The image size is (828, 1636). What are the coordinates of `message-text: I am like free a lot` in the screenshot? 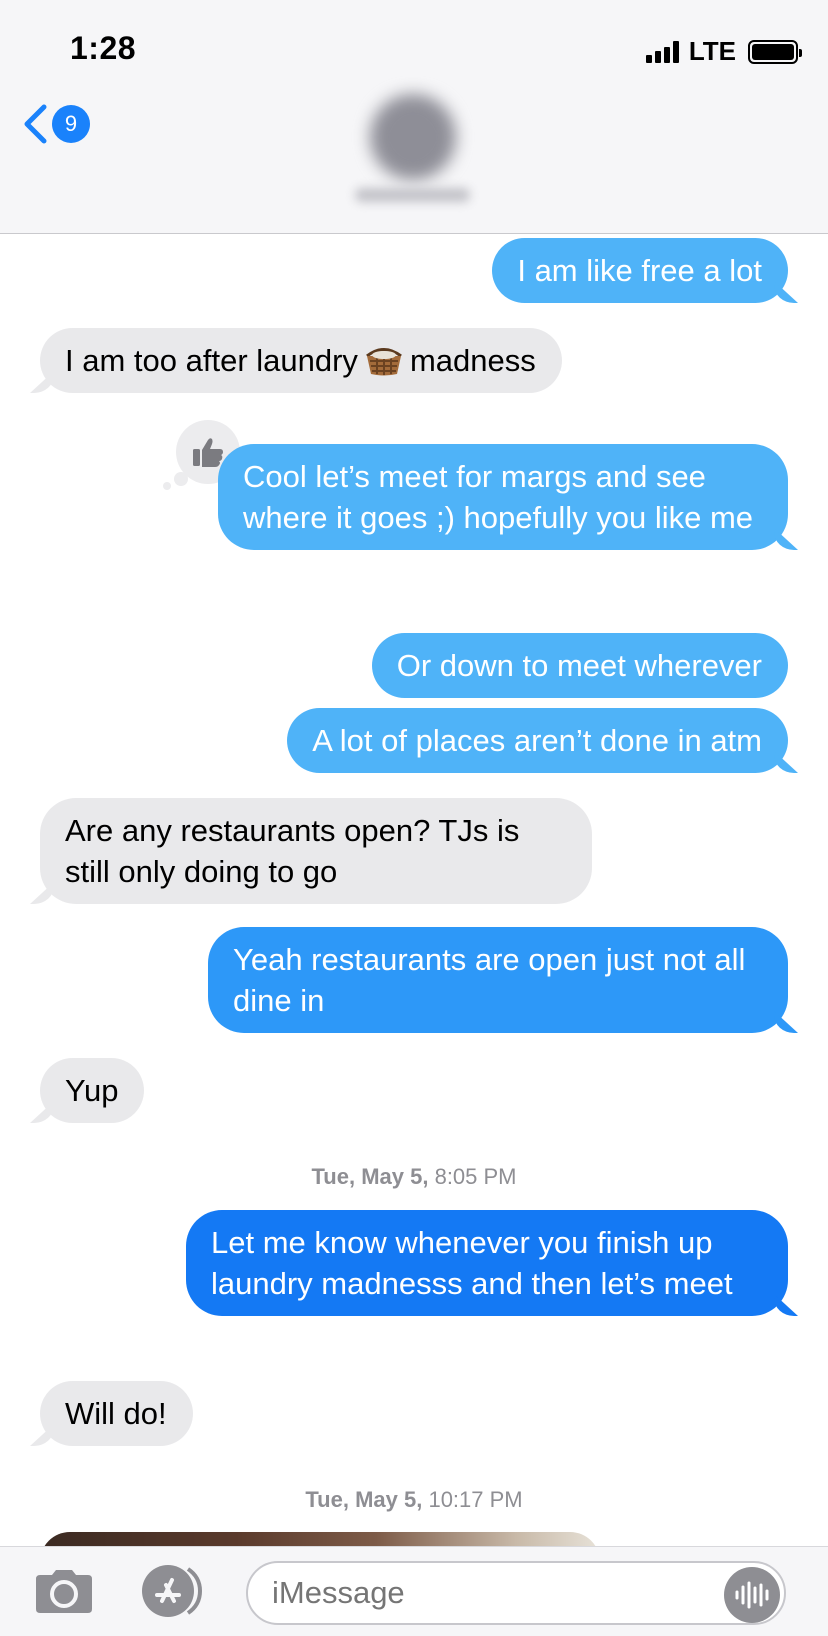 It's located at (639, 270).